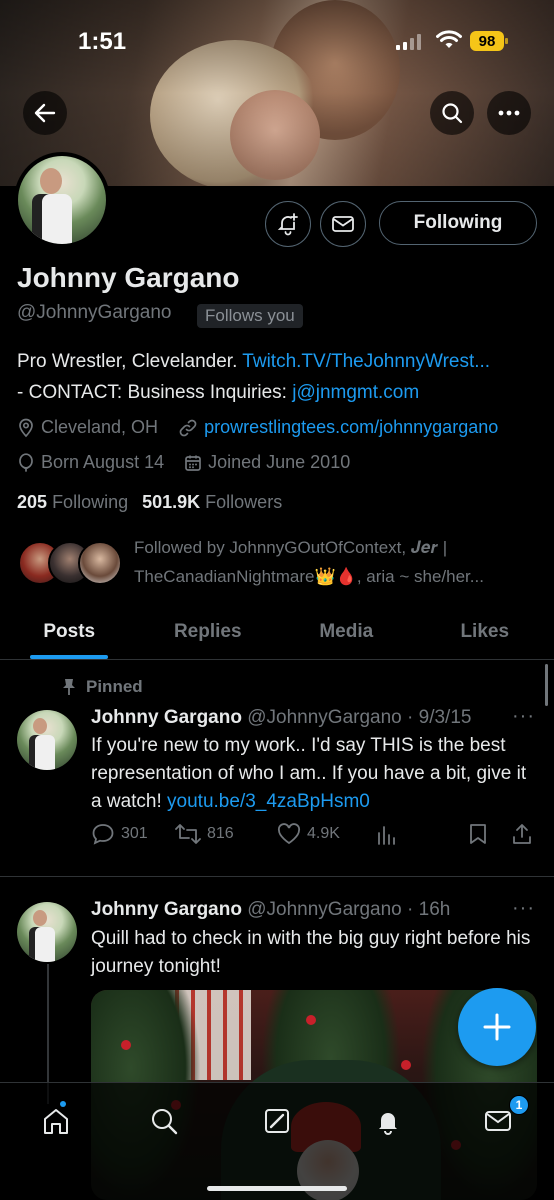 This screenshot has height=1200, width=554. What do you see at coordinates (119, 834) in the screenshot?
I see `reply-button: 301` at bounding box center [119, 834].